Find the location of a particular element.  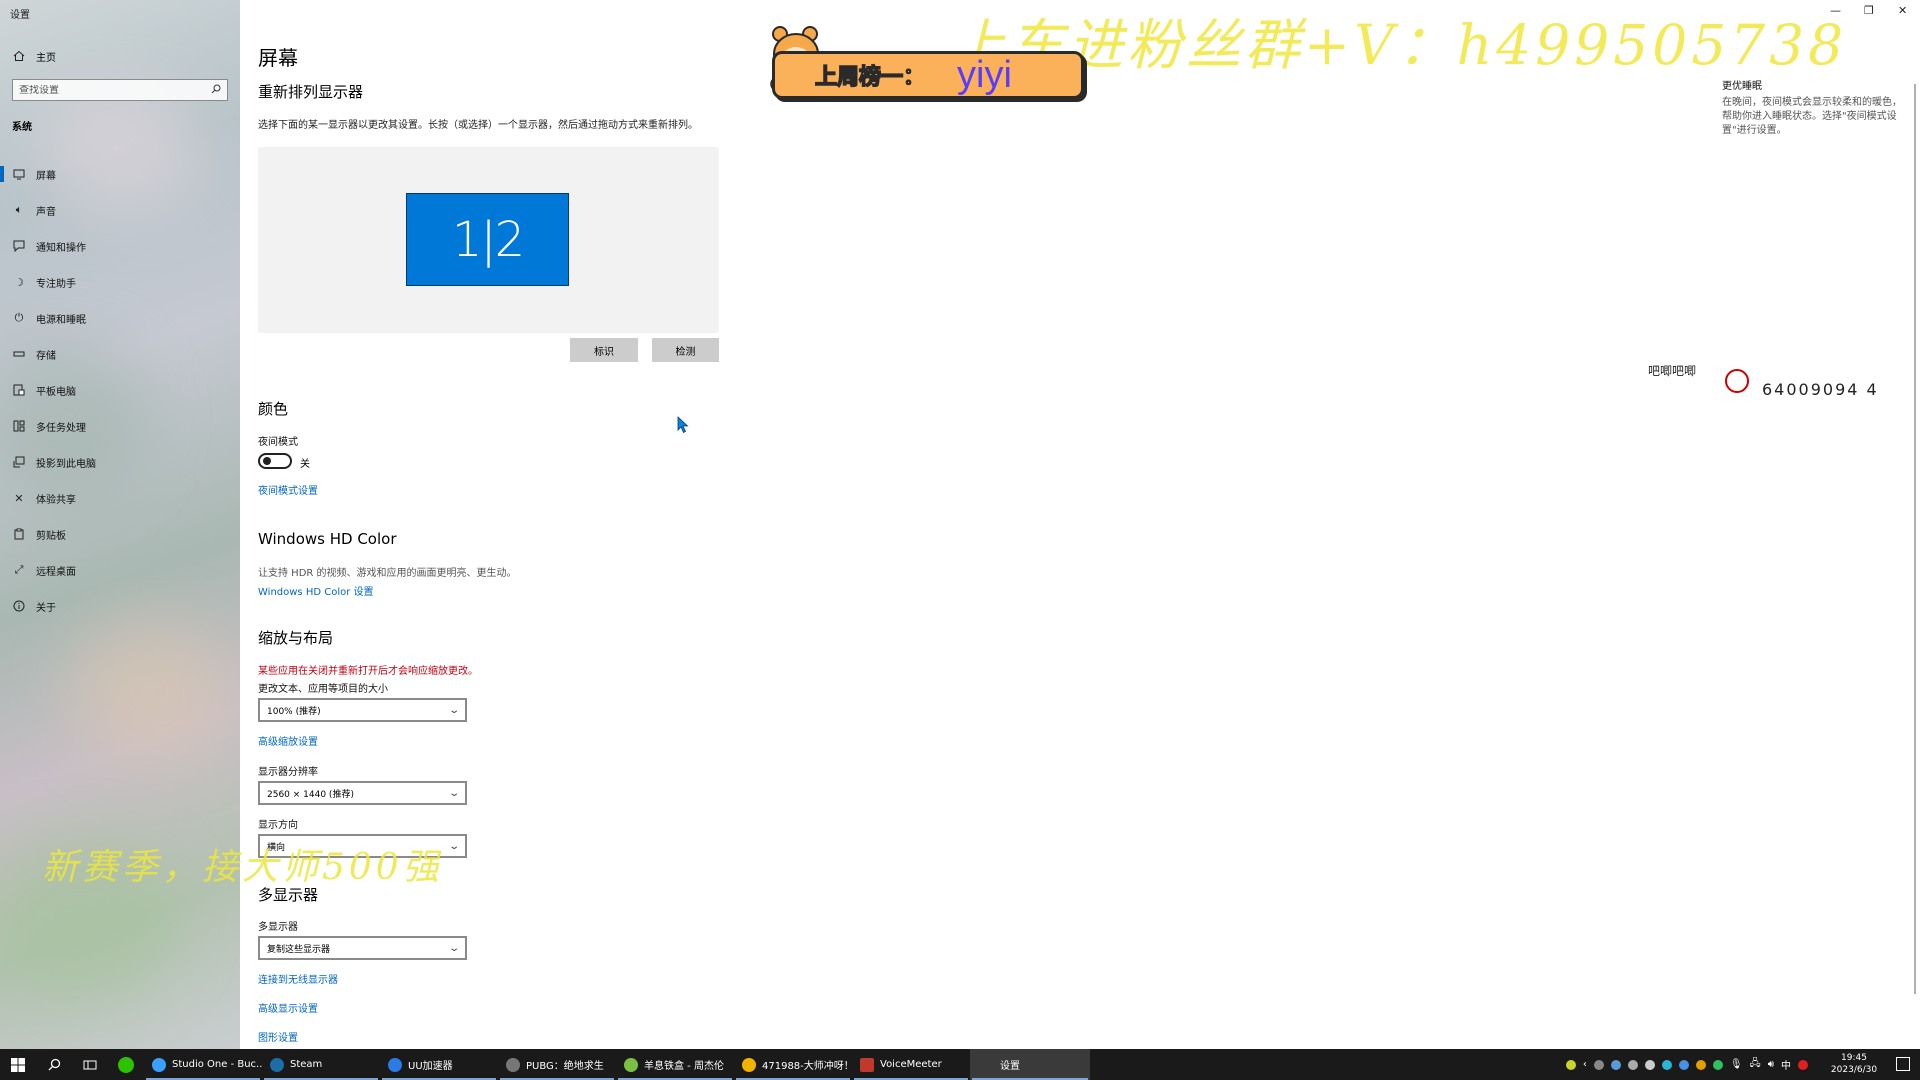

sidebar-item-about: 关于 is located at coordinates (120, 606).